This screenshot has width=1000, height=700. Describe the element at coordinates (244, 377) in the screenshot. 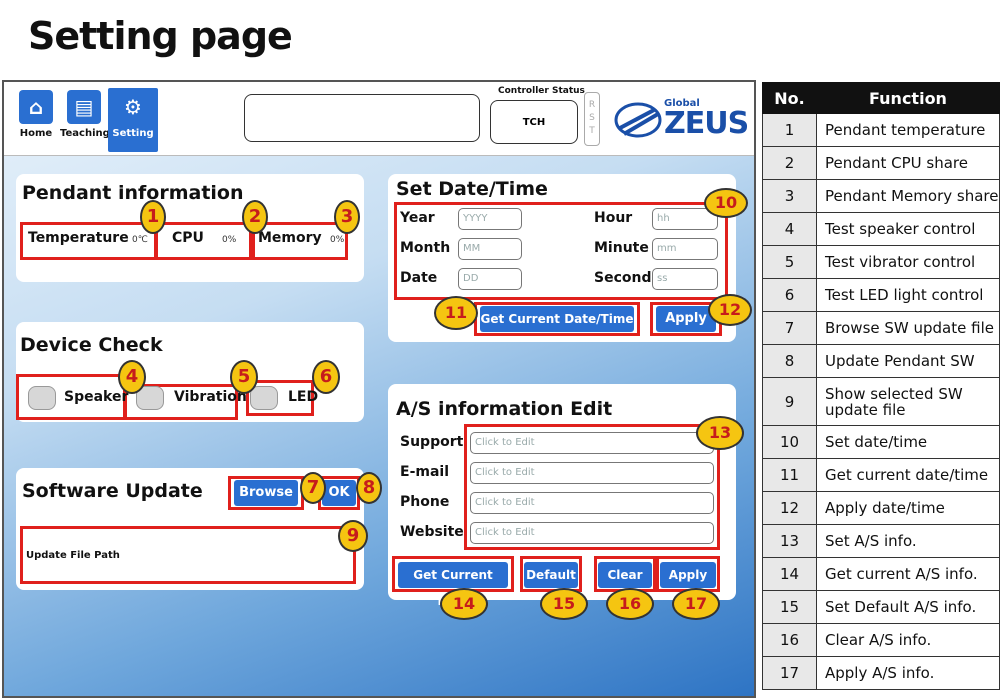

I see `badge-5: 5` at that location.